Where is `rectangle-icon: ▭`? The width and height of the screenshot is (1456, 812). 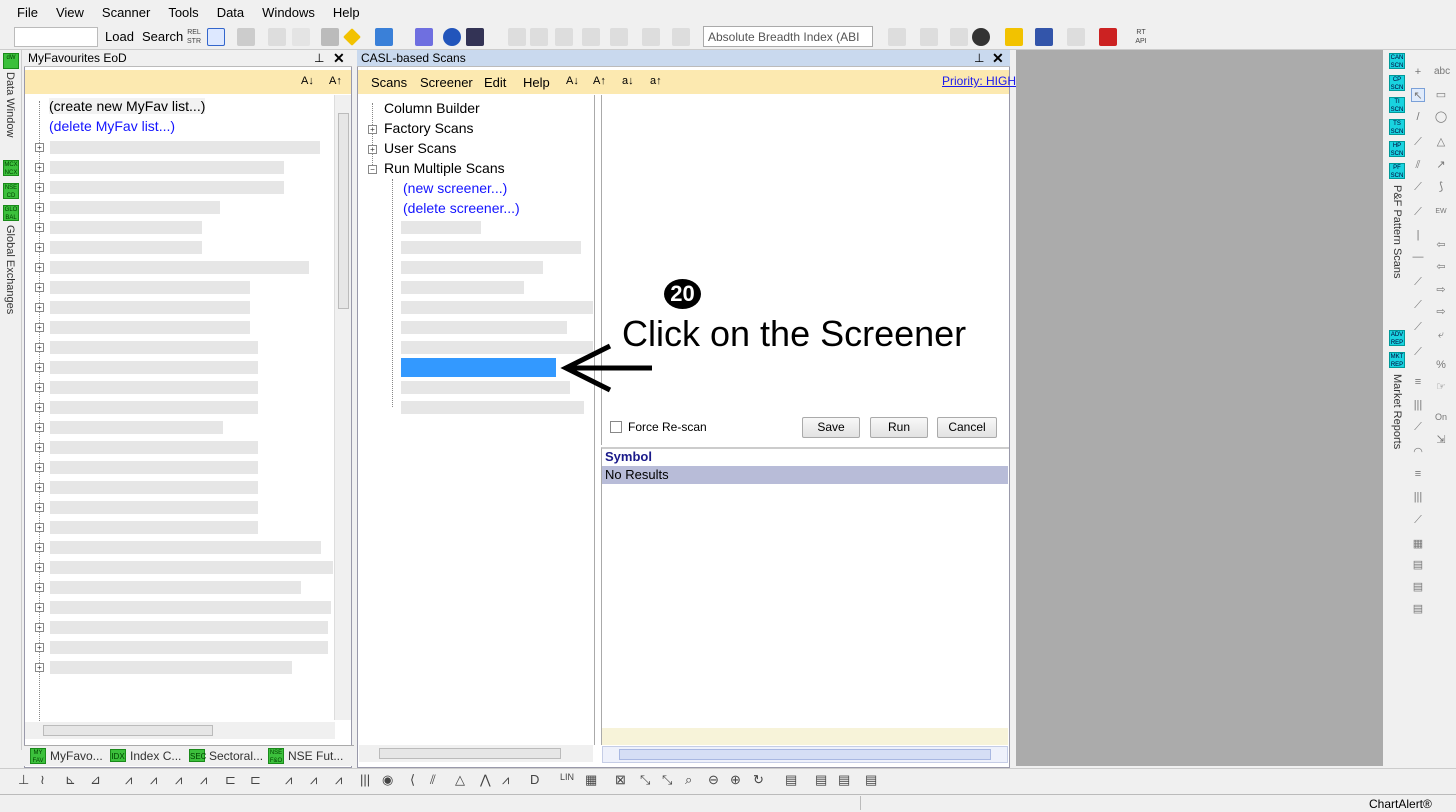
rectangle-icon: ▭ is located at coordinates (1441, 95).